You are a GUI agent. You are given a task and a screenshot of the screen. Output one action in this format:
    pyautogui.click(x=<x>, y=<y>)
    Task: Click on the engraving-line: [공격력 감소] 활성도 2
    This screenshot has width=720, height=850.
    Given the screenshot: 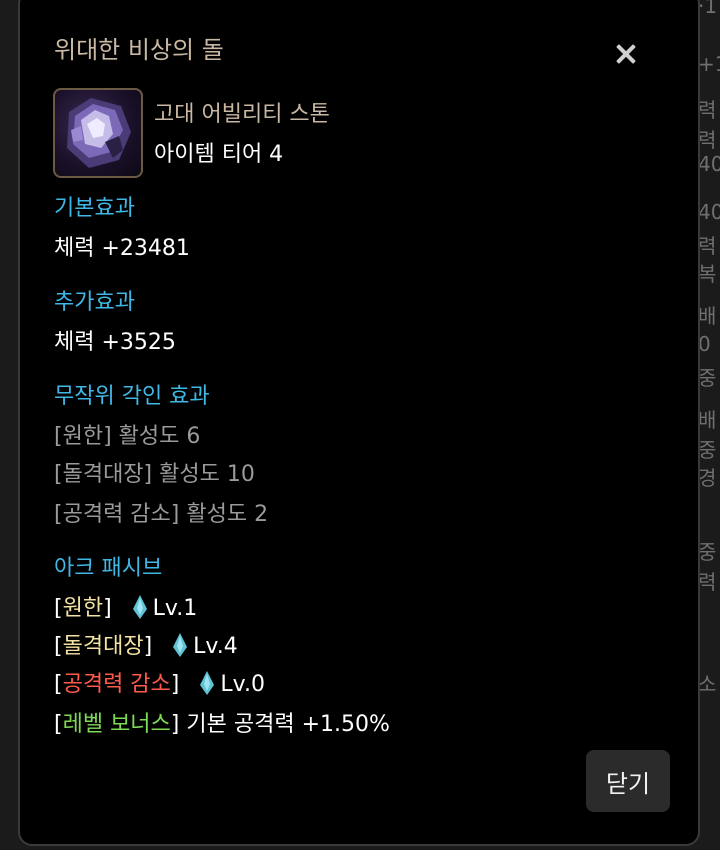 What is the action you would take?
    pyautogui.click(x=161, y=514)
    